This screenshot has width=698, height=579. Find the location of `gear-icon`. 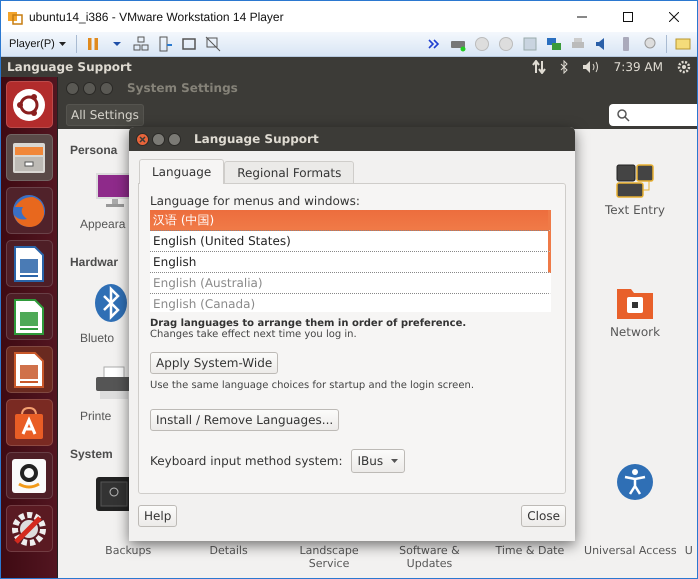

gear-icon is located at coordinates (29, 529).